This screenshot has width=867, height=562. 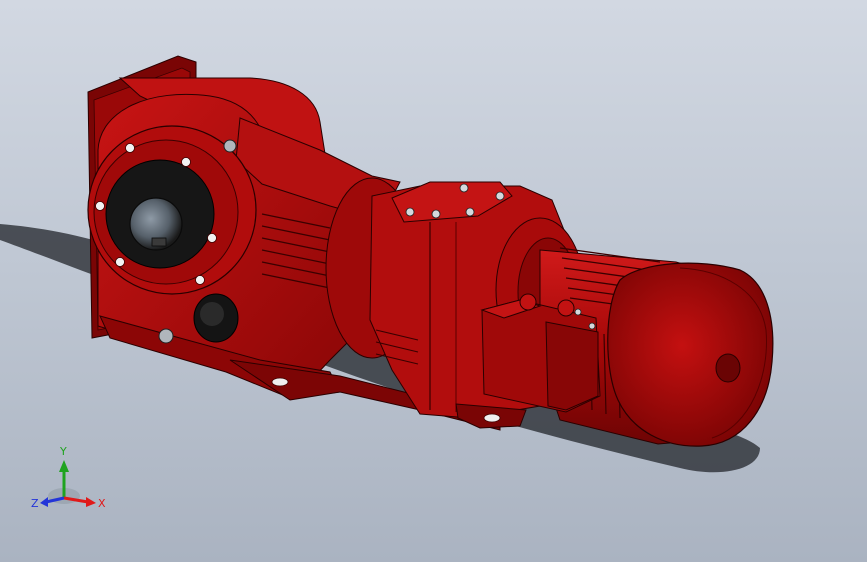 What do you see at coordinates (690, 354) in the screenshot?
I see `fan-cover` at bounding box center [690, 354].